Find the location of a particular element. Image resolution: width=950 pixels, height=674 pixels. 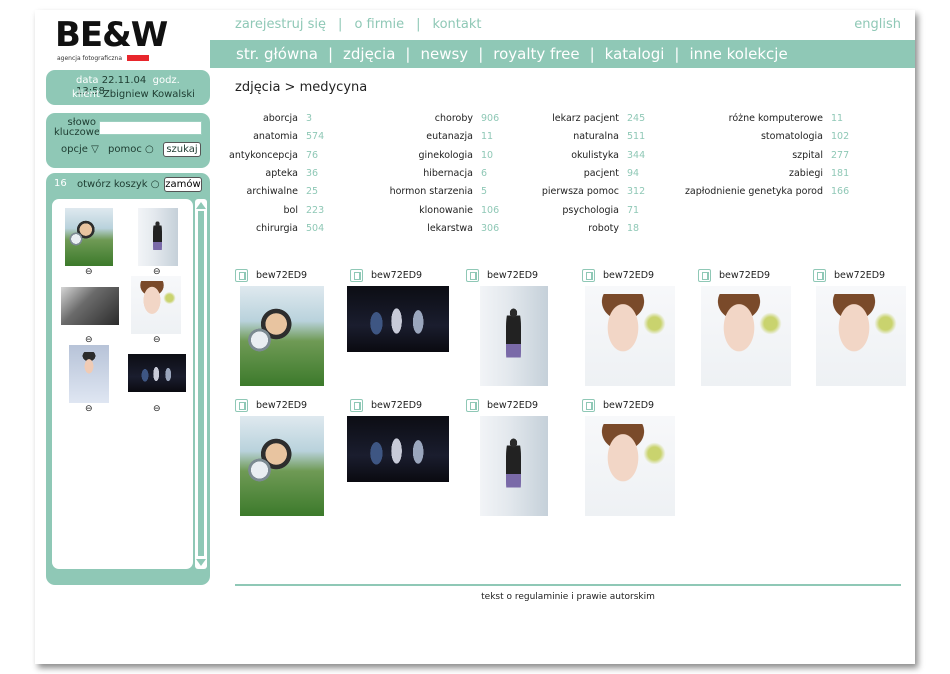

category-item: antykoncepcja 76 is located at coordinates (279, 155).